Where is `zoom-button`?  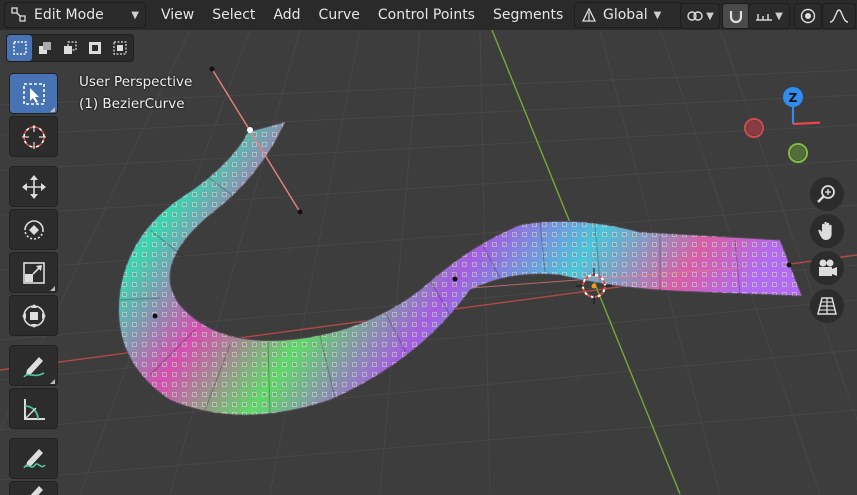
zoom-button is located at coordinates (827, 194).